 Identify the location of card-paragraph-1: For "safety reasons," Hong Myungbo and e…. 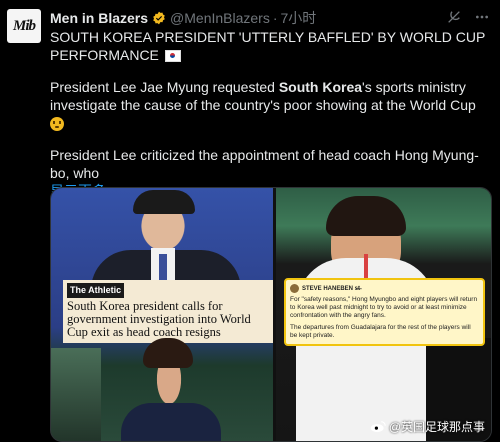
(384, 307).